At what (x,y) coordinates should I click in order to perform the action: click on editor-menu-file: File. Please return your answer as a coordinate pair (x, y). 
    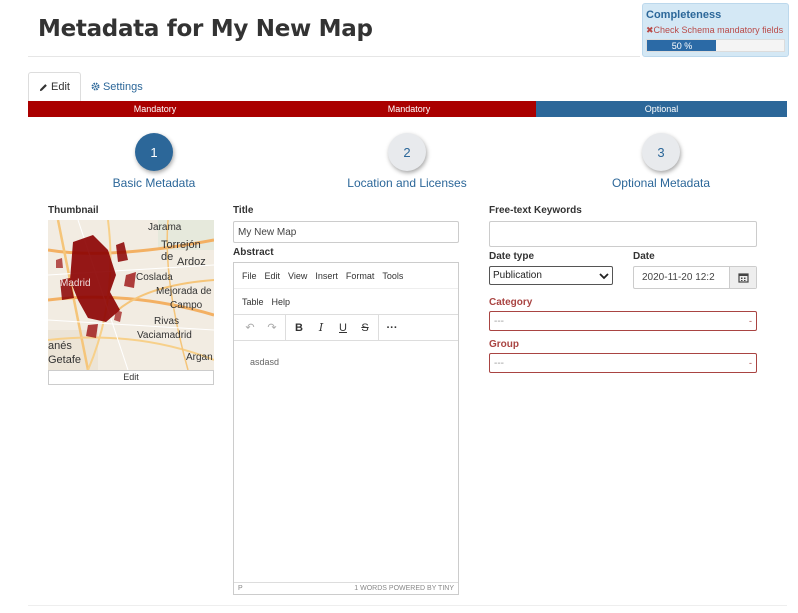
    Looking at the image, I should click on (249, 276).